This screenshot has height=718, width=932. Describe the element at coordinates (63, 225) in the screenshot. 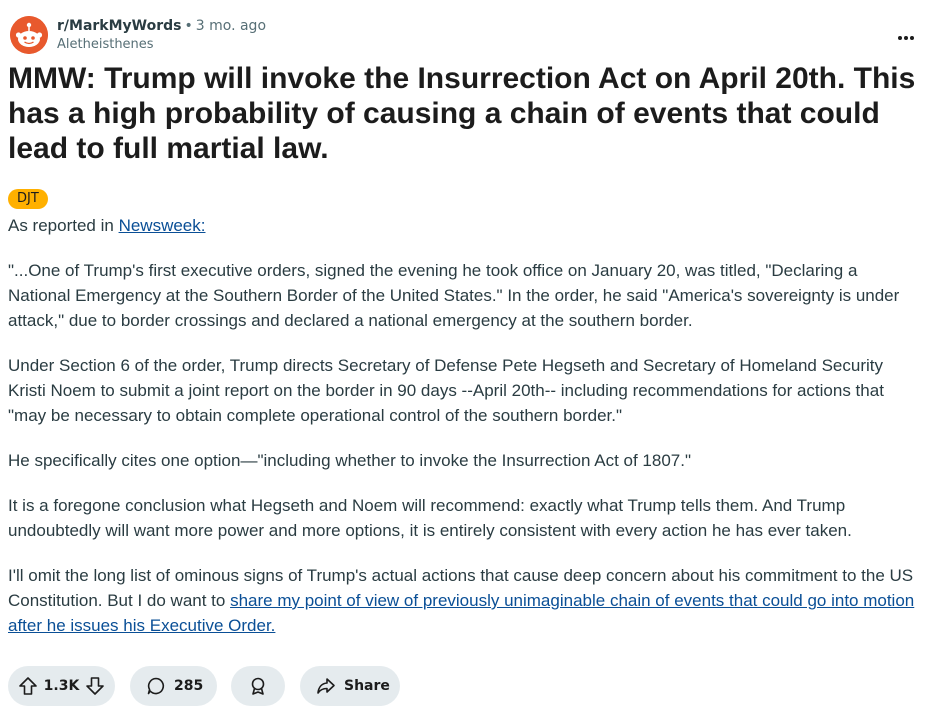

I see `intro-text: As reported in` at that location.